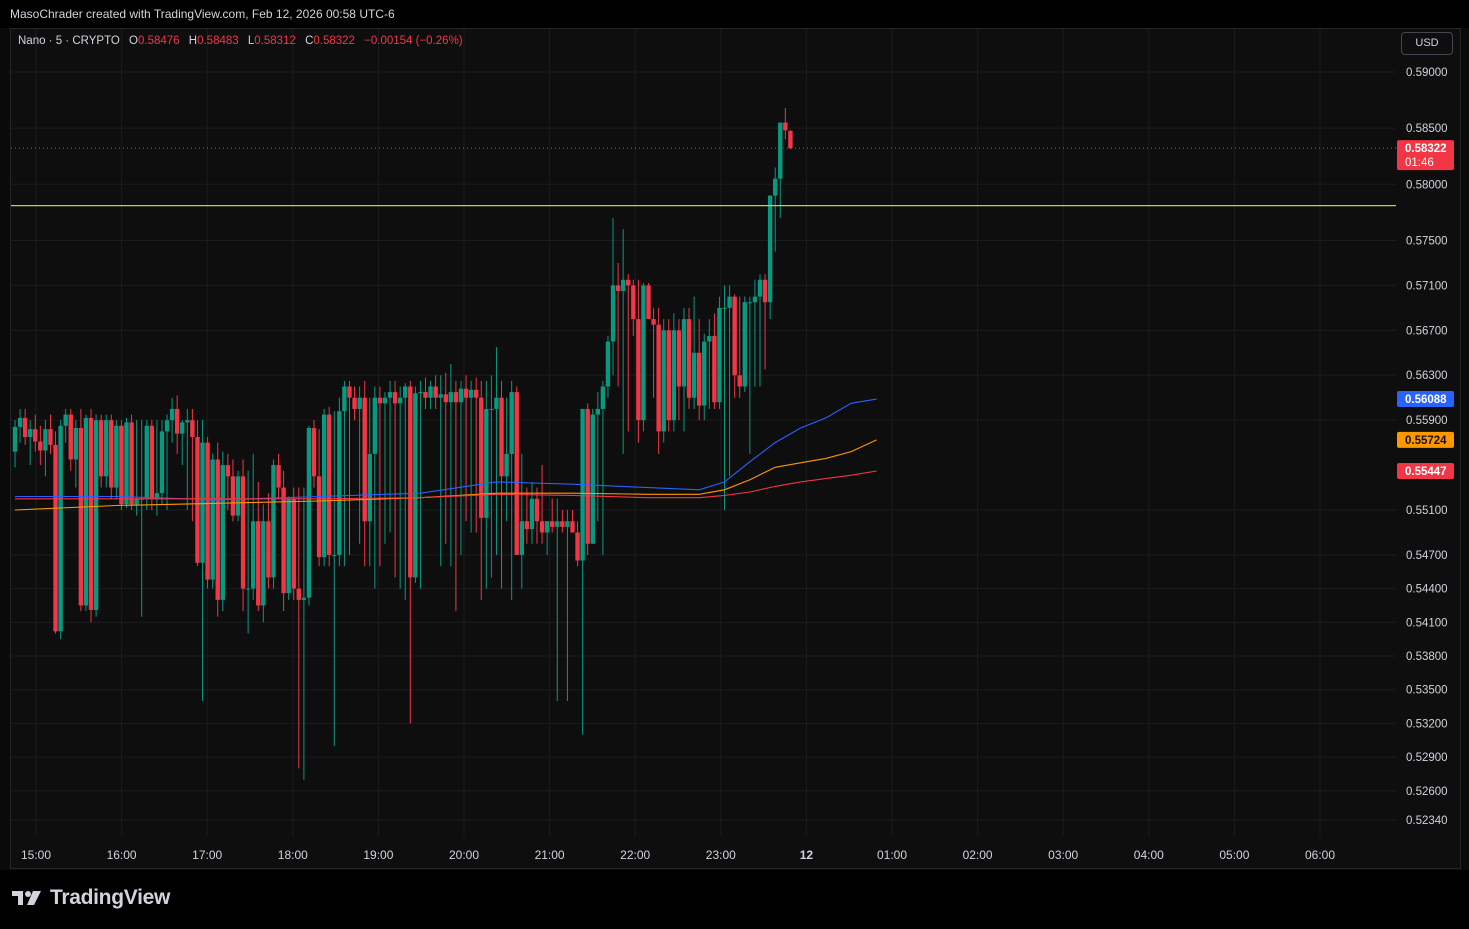 The width and height of the screenshot is (1469, 929). I want to click on open-label: O, so click(133, 41).